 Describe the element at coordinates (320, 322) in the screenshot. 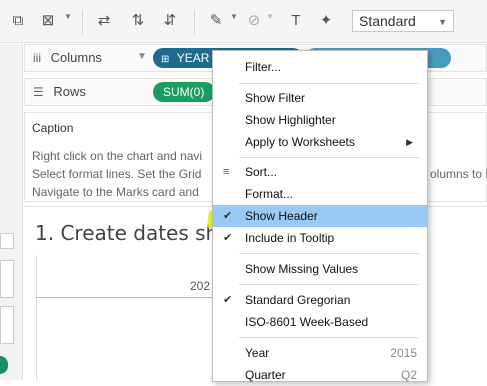

I see `menu-item-iso-8601: ISO-8601 Week-Based` at that location.